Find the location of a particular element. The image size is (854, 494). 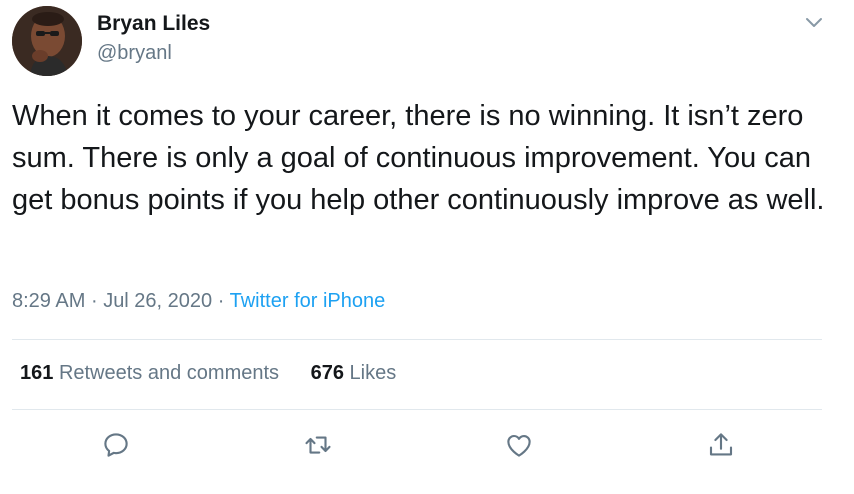

reply-button is located at coordinates (116, 445).